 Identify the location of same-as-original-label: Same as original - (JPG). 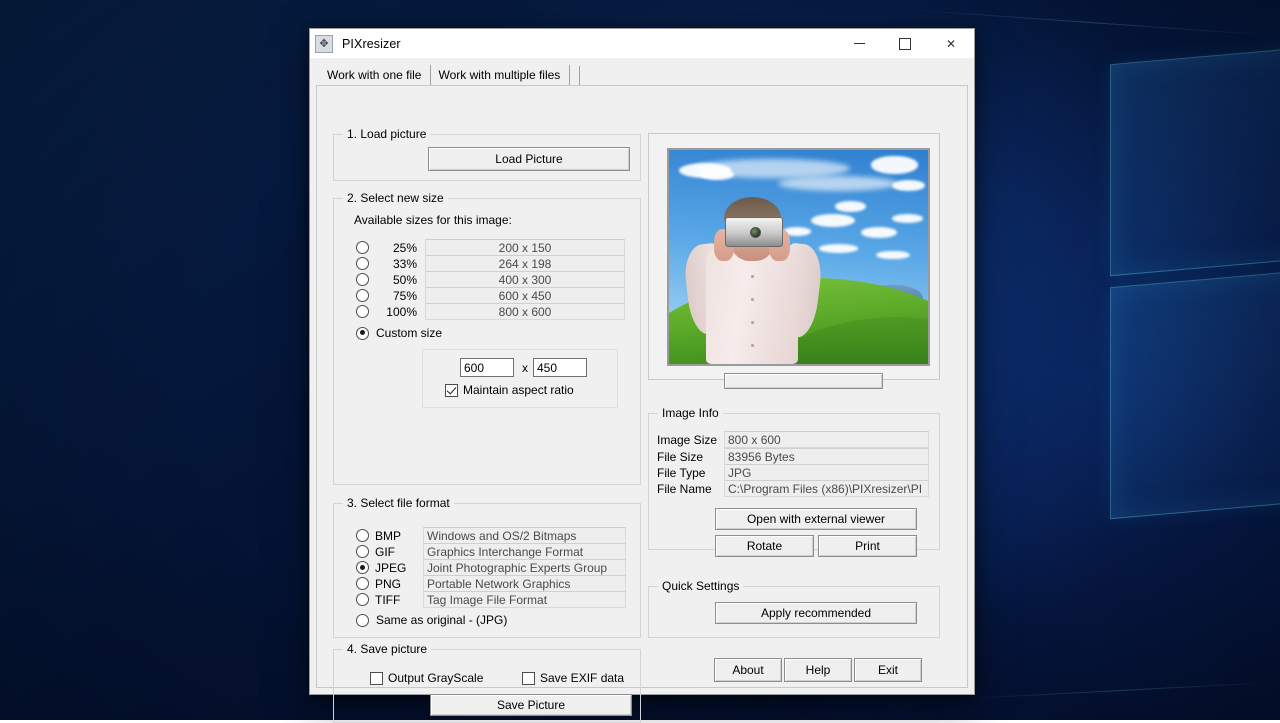
(441, 620).